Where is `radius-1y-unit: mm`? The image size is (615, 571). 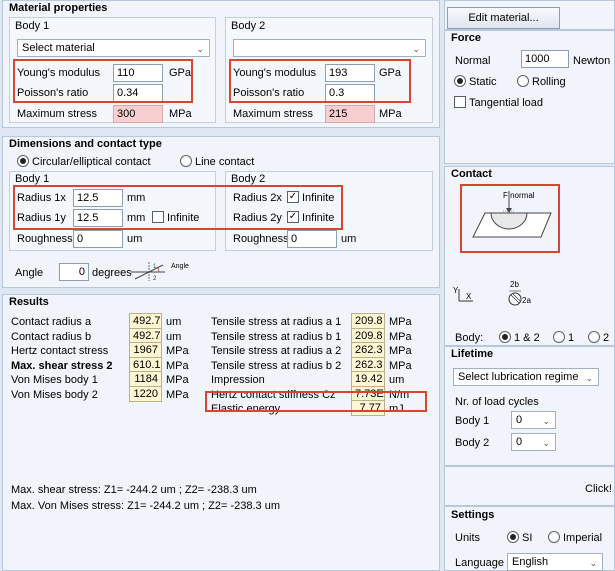
radius-1y-unit: mm is located at coordinates (136, 218).